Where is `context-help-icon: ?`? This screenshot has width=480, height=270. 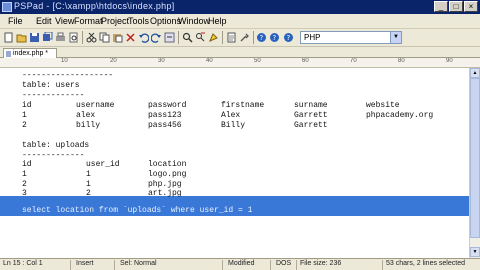 context-help-icon: ? is located at coordinates (274, 37).